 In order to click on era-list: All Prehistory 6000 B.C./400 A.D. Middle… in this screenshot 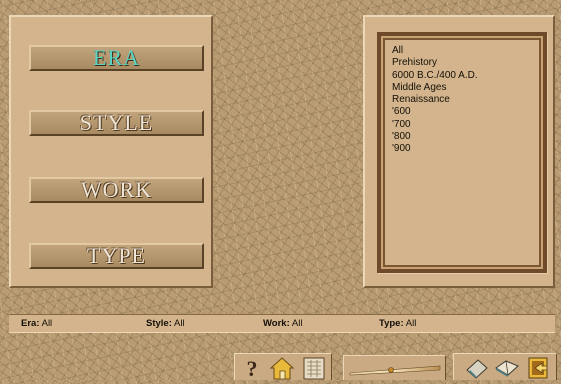, I will do `click(435, 100)`.